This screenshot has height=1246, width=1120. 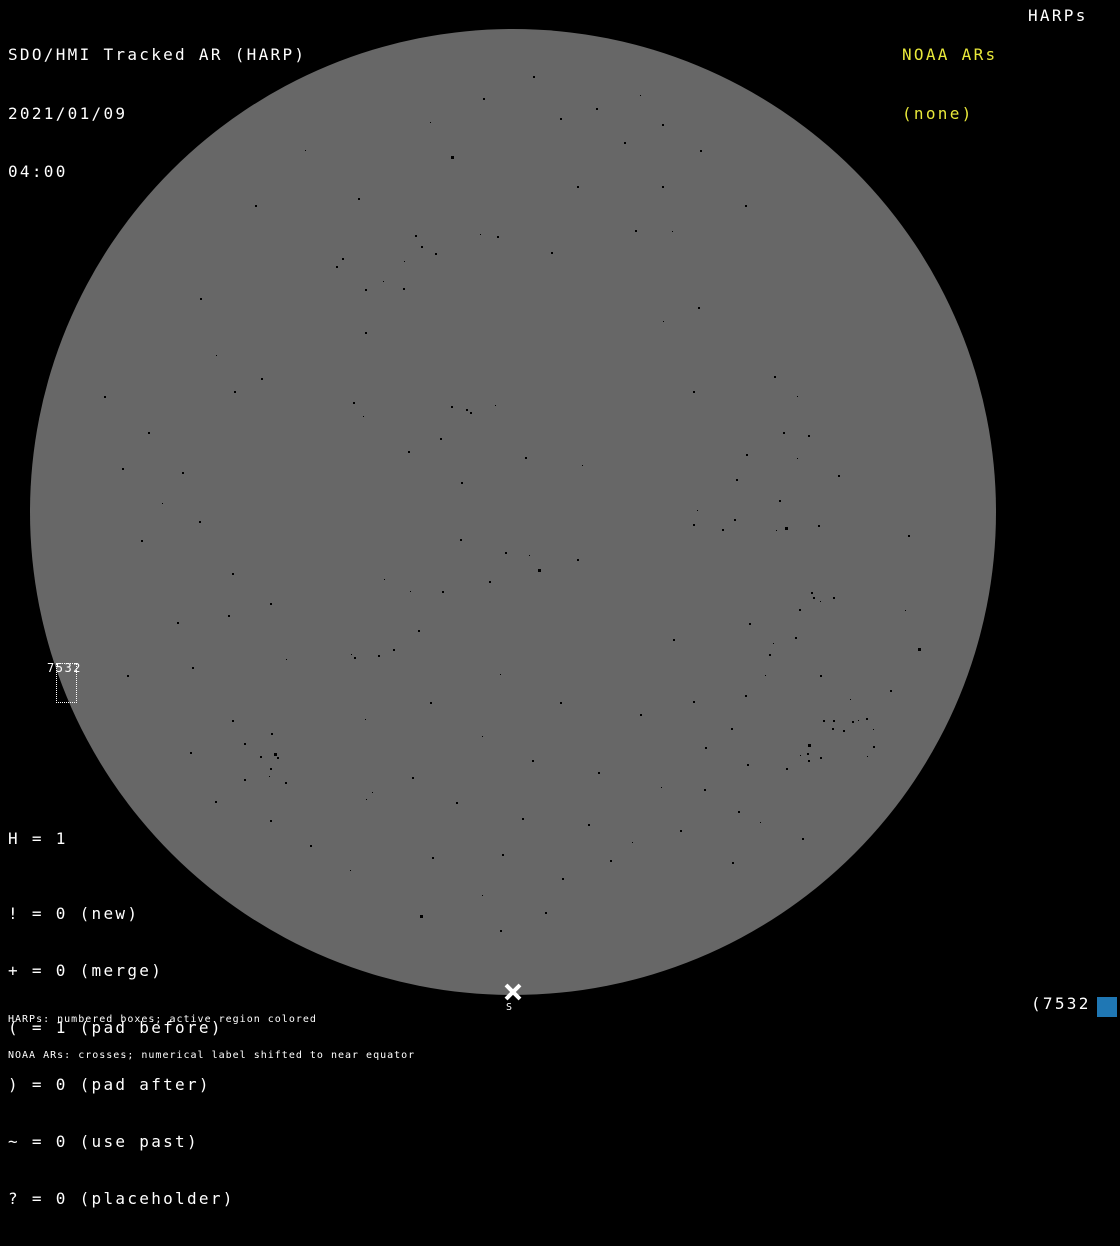 I want to click on date-label: 2021/01/09, so click(x=68, y=113).